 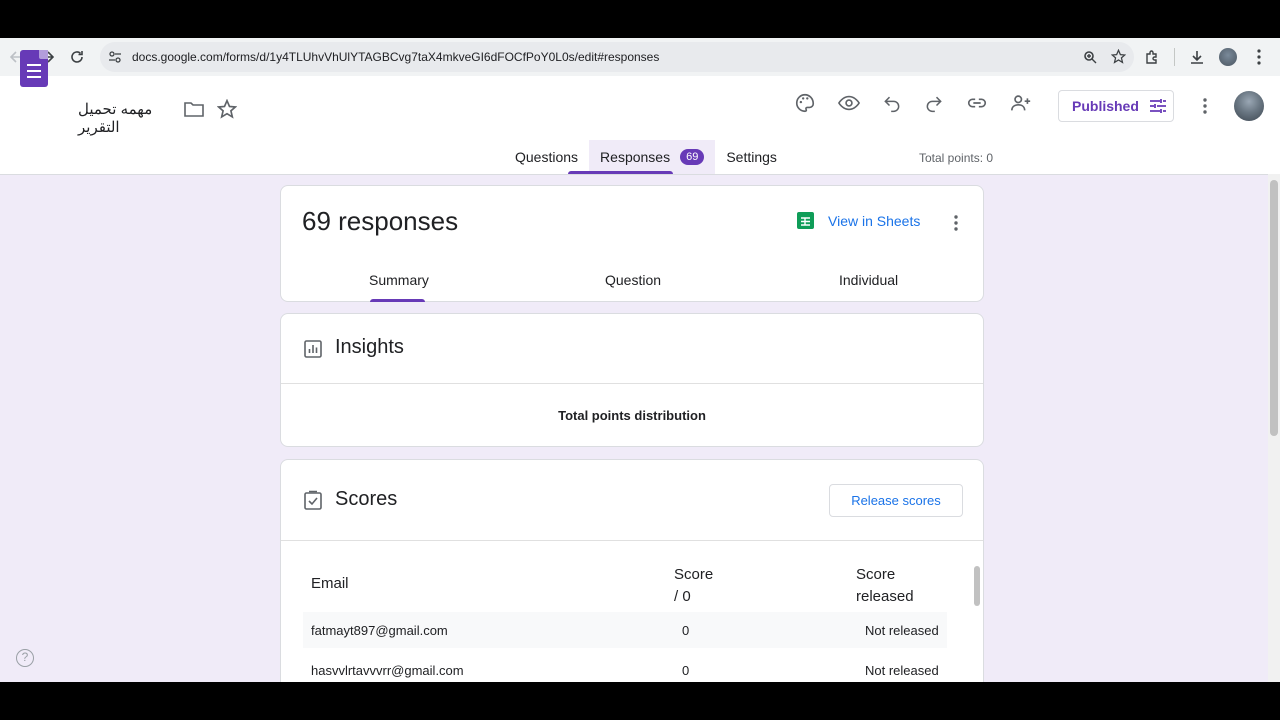 What do you see at coordinates (1105, 106) in the screenshot?
I see `published-label: Published` at bounding box center [1105, 106].